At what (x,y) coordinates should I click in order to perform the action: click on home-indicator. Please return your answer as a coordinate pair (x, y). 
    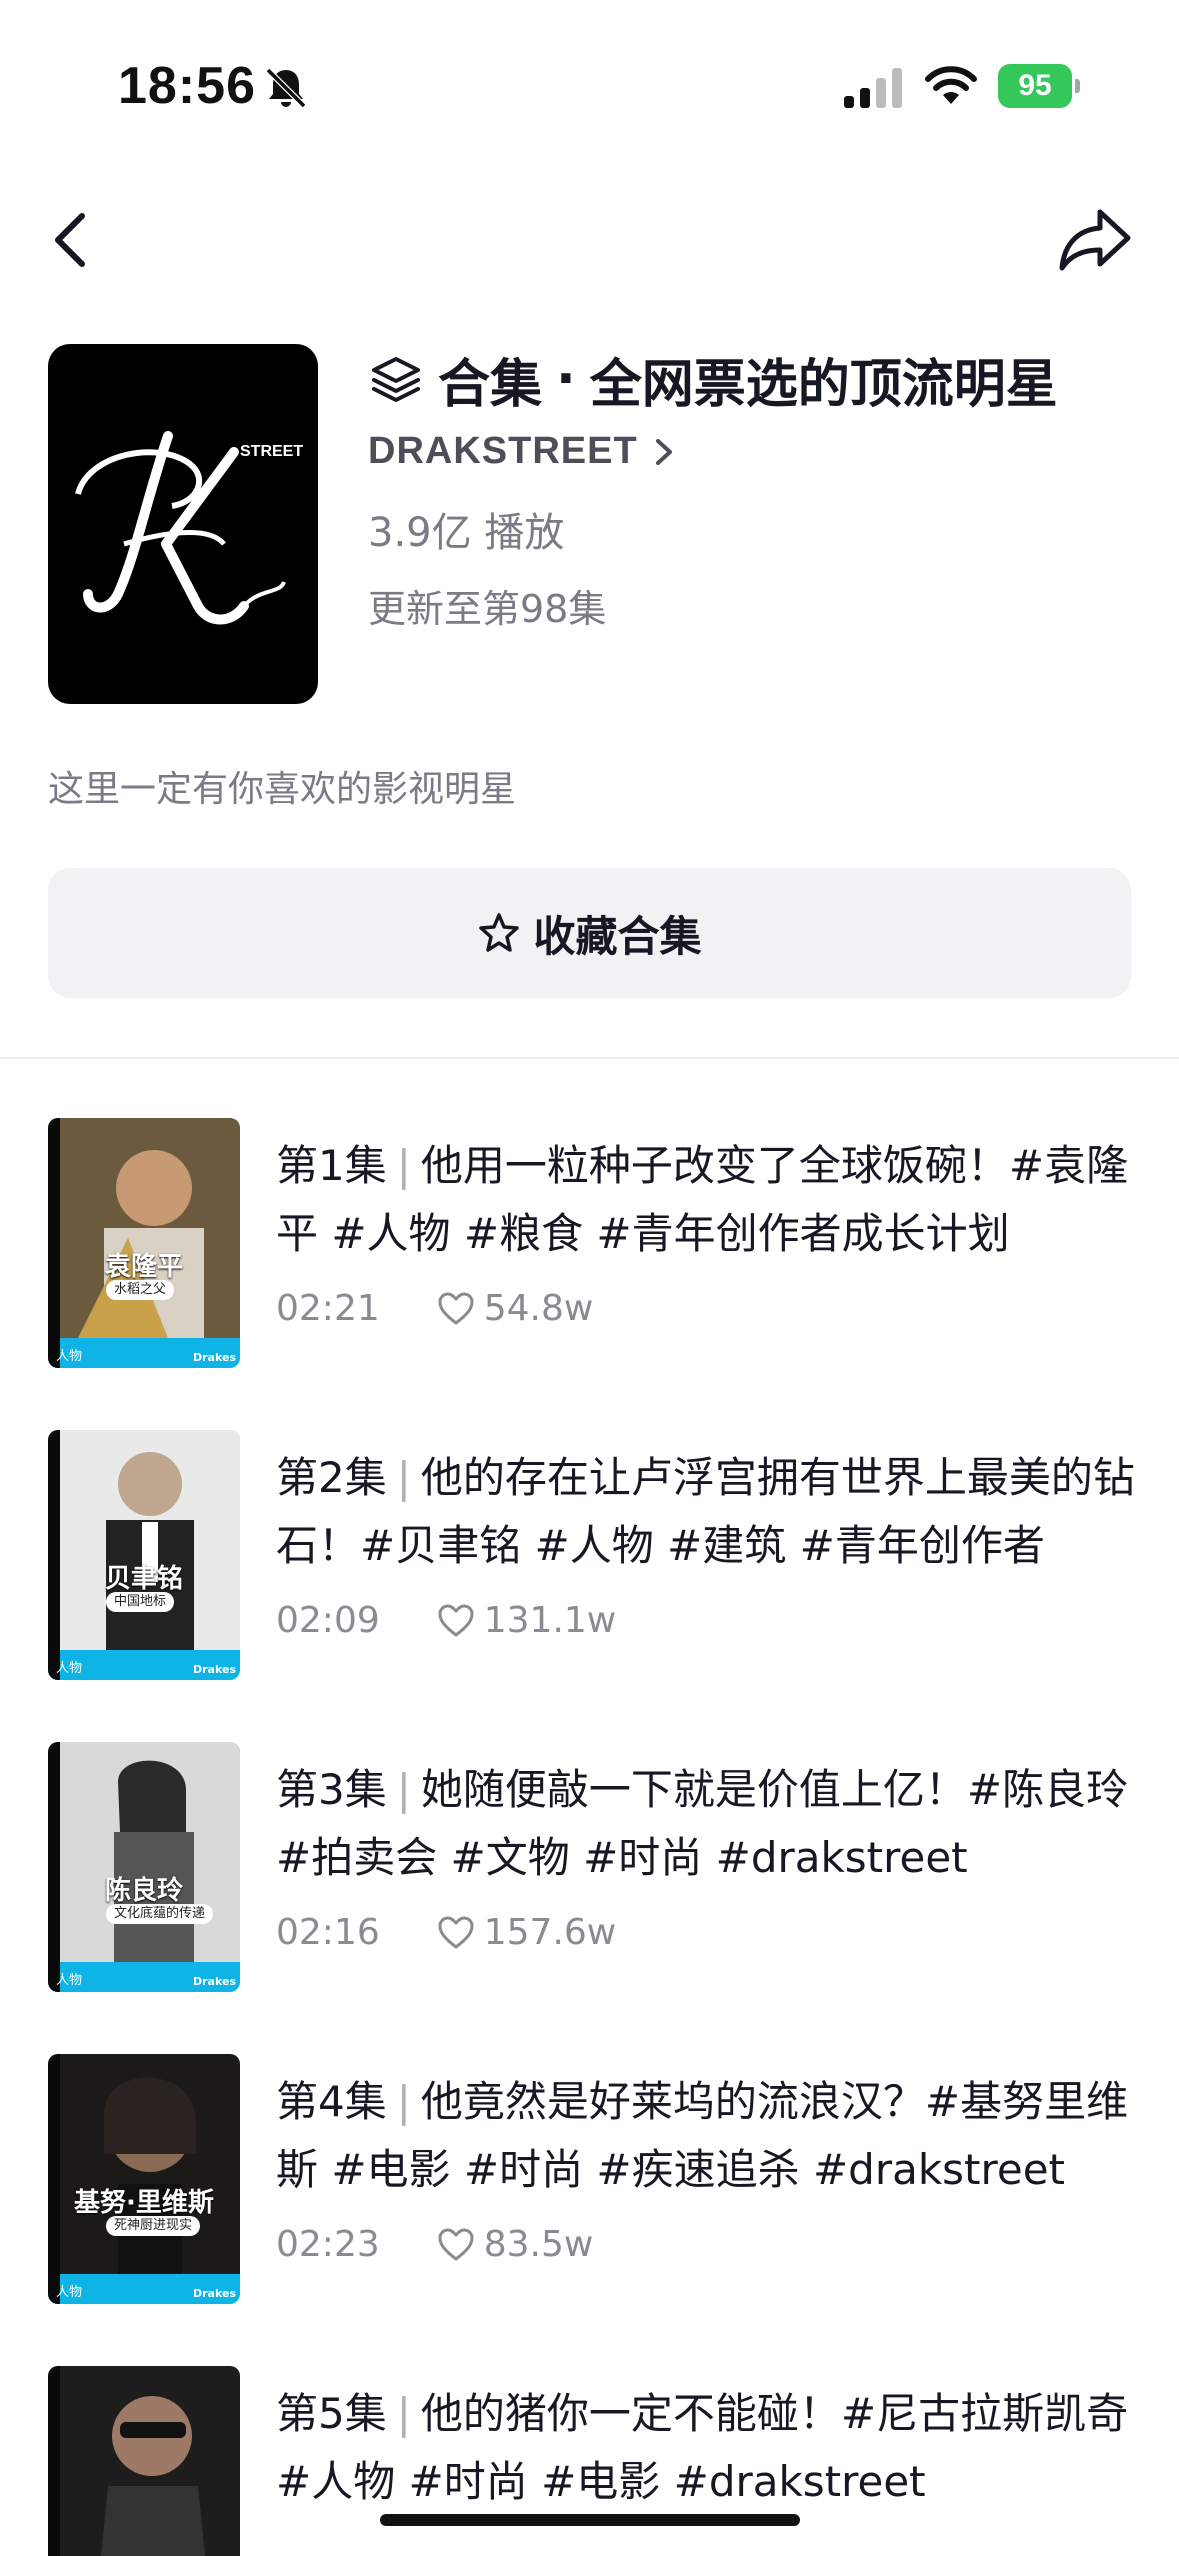
    Looking at the image, I should click on (590, 2520).